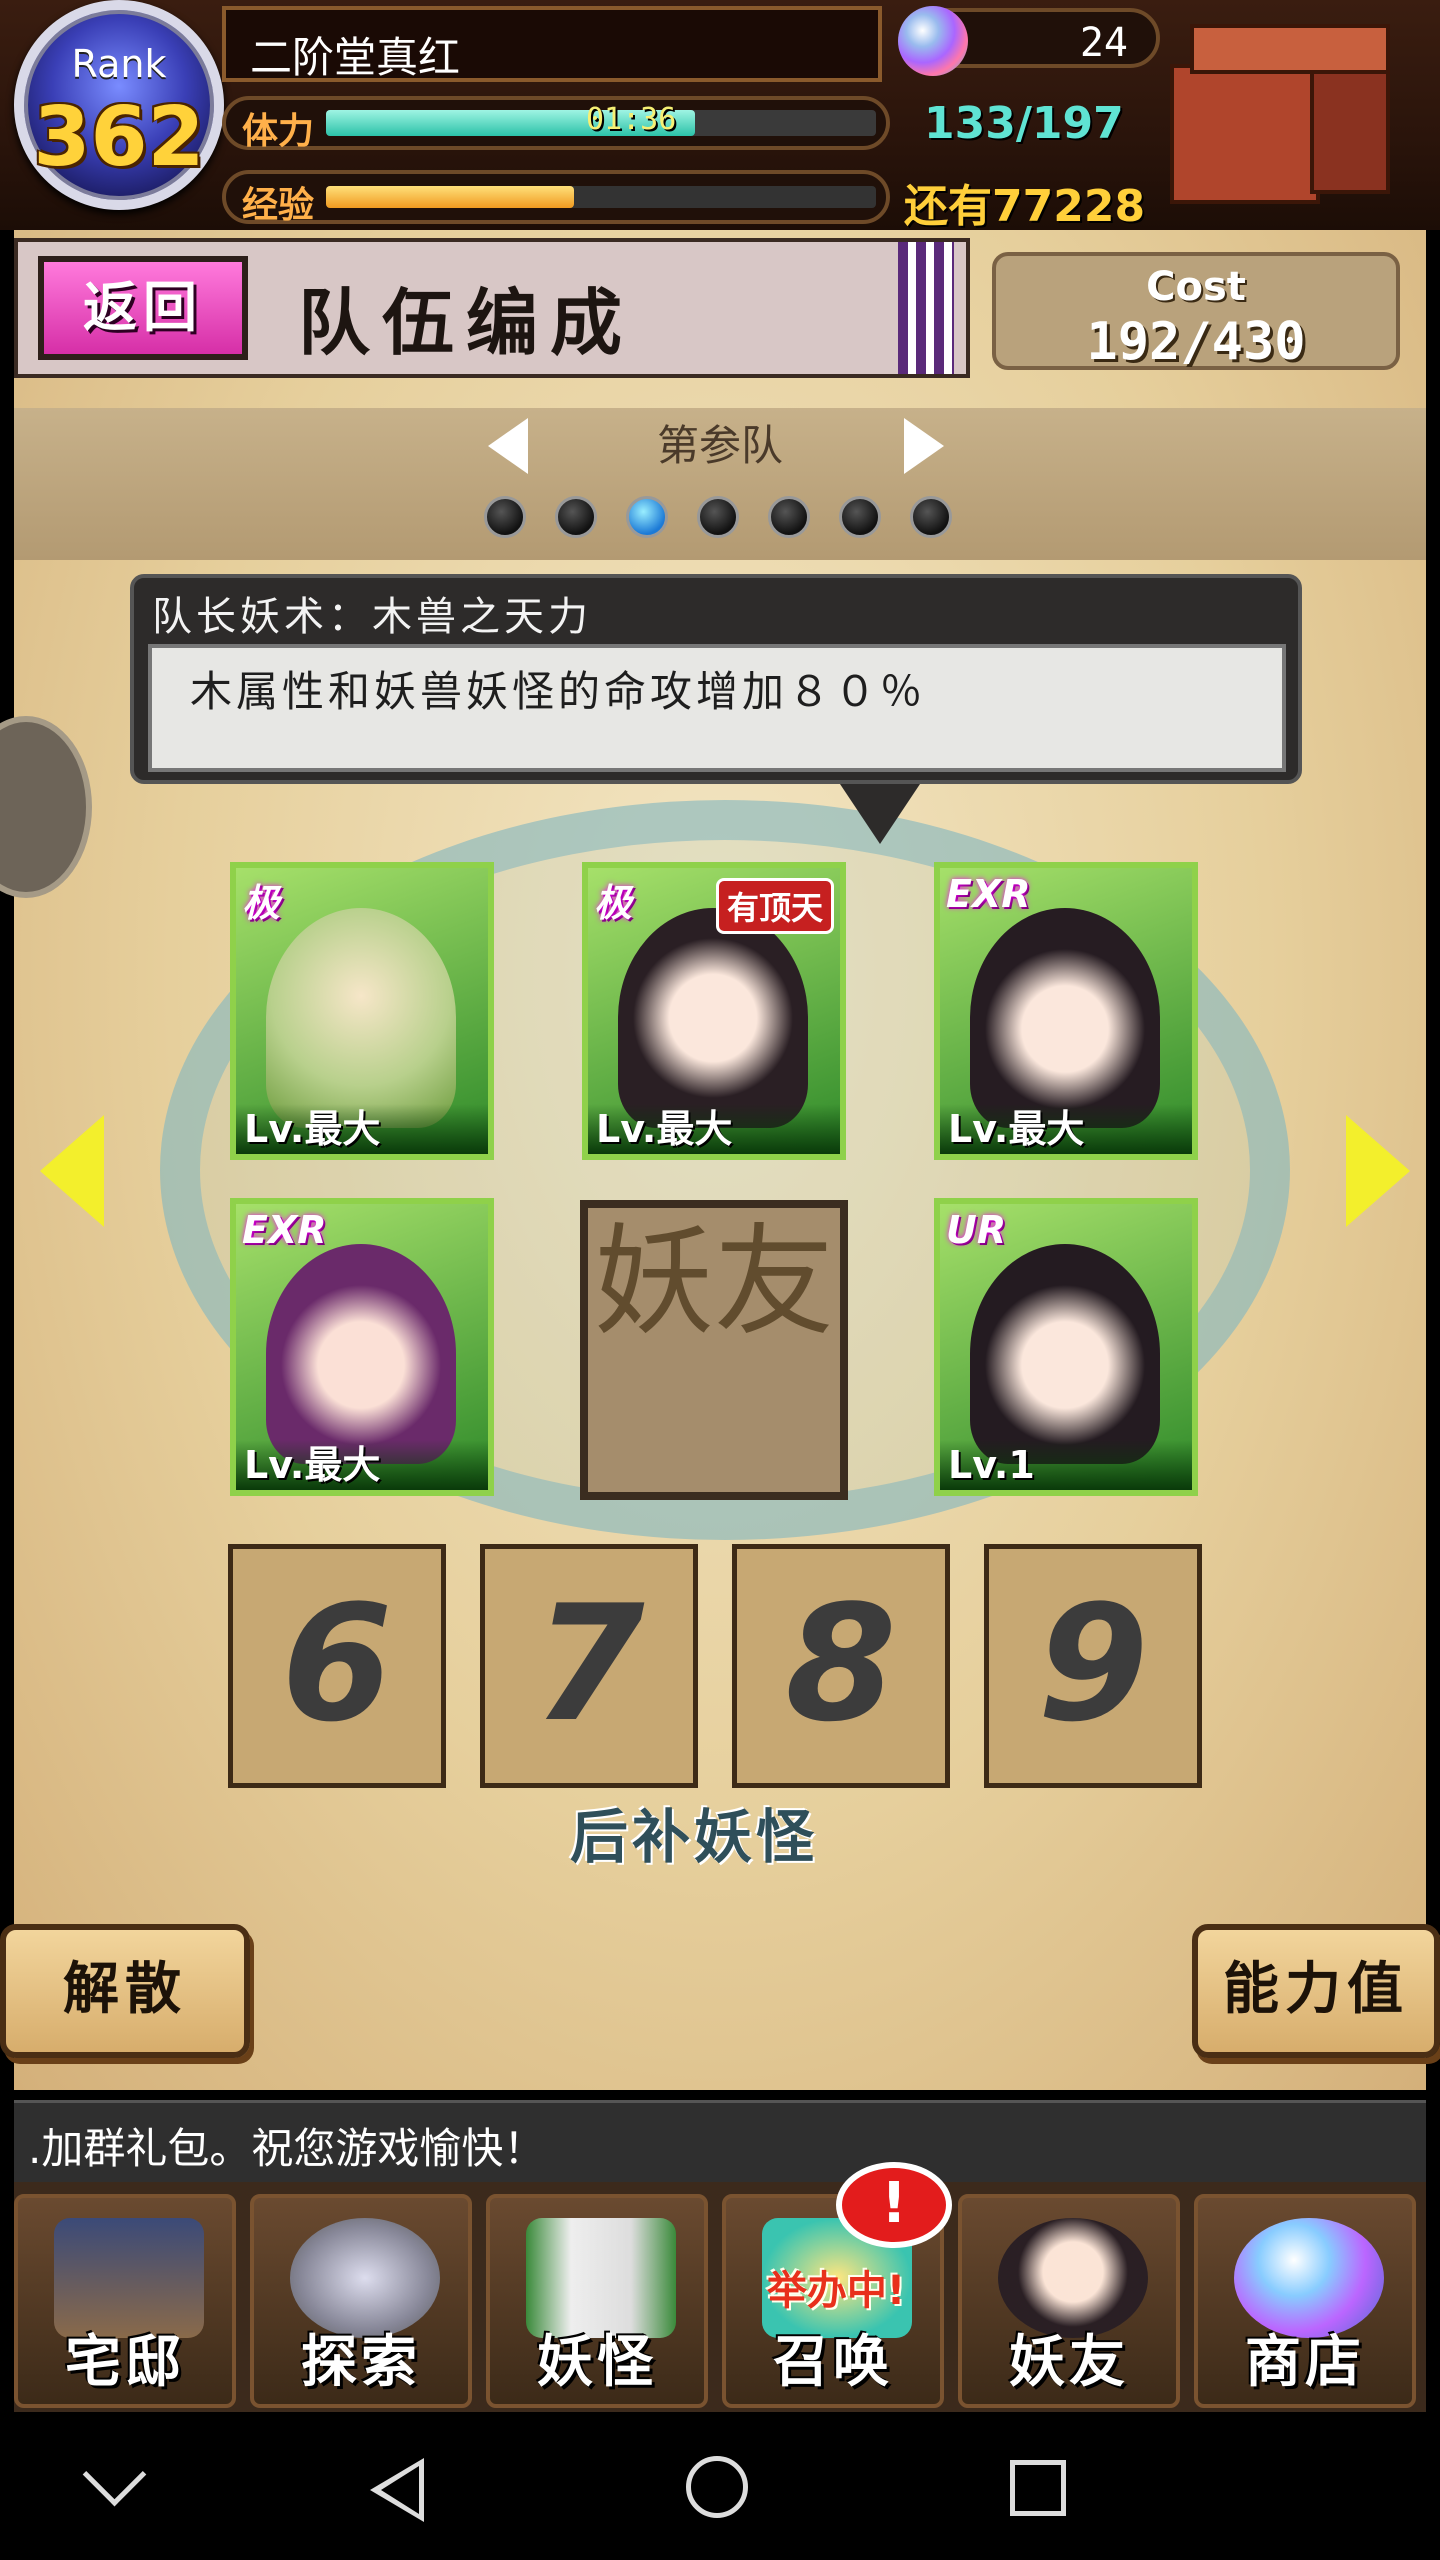 This screenshot has height=2560, width=1440. What do you see at coordinates (278, 205) in the screenshot?
I see `exp-label: 经验` at bounding box center [278, 205].